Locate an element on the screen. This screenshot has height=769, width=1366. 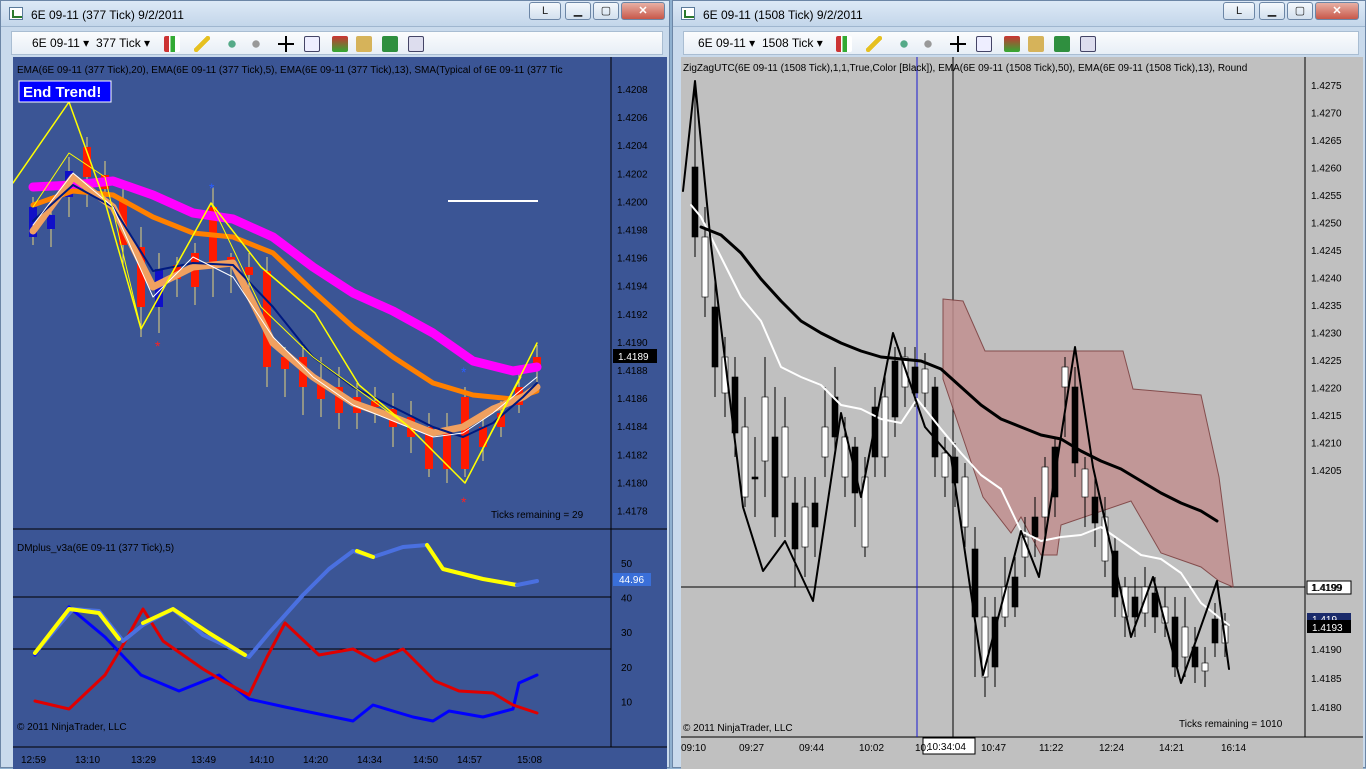
time-axis-tick: 09:10 is located at coordinates (693, 748).